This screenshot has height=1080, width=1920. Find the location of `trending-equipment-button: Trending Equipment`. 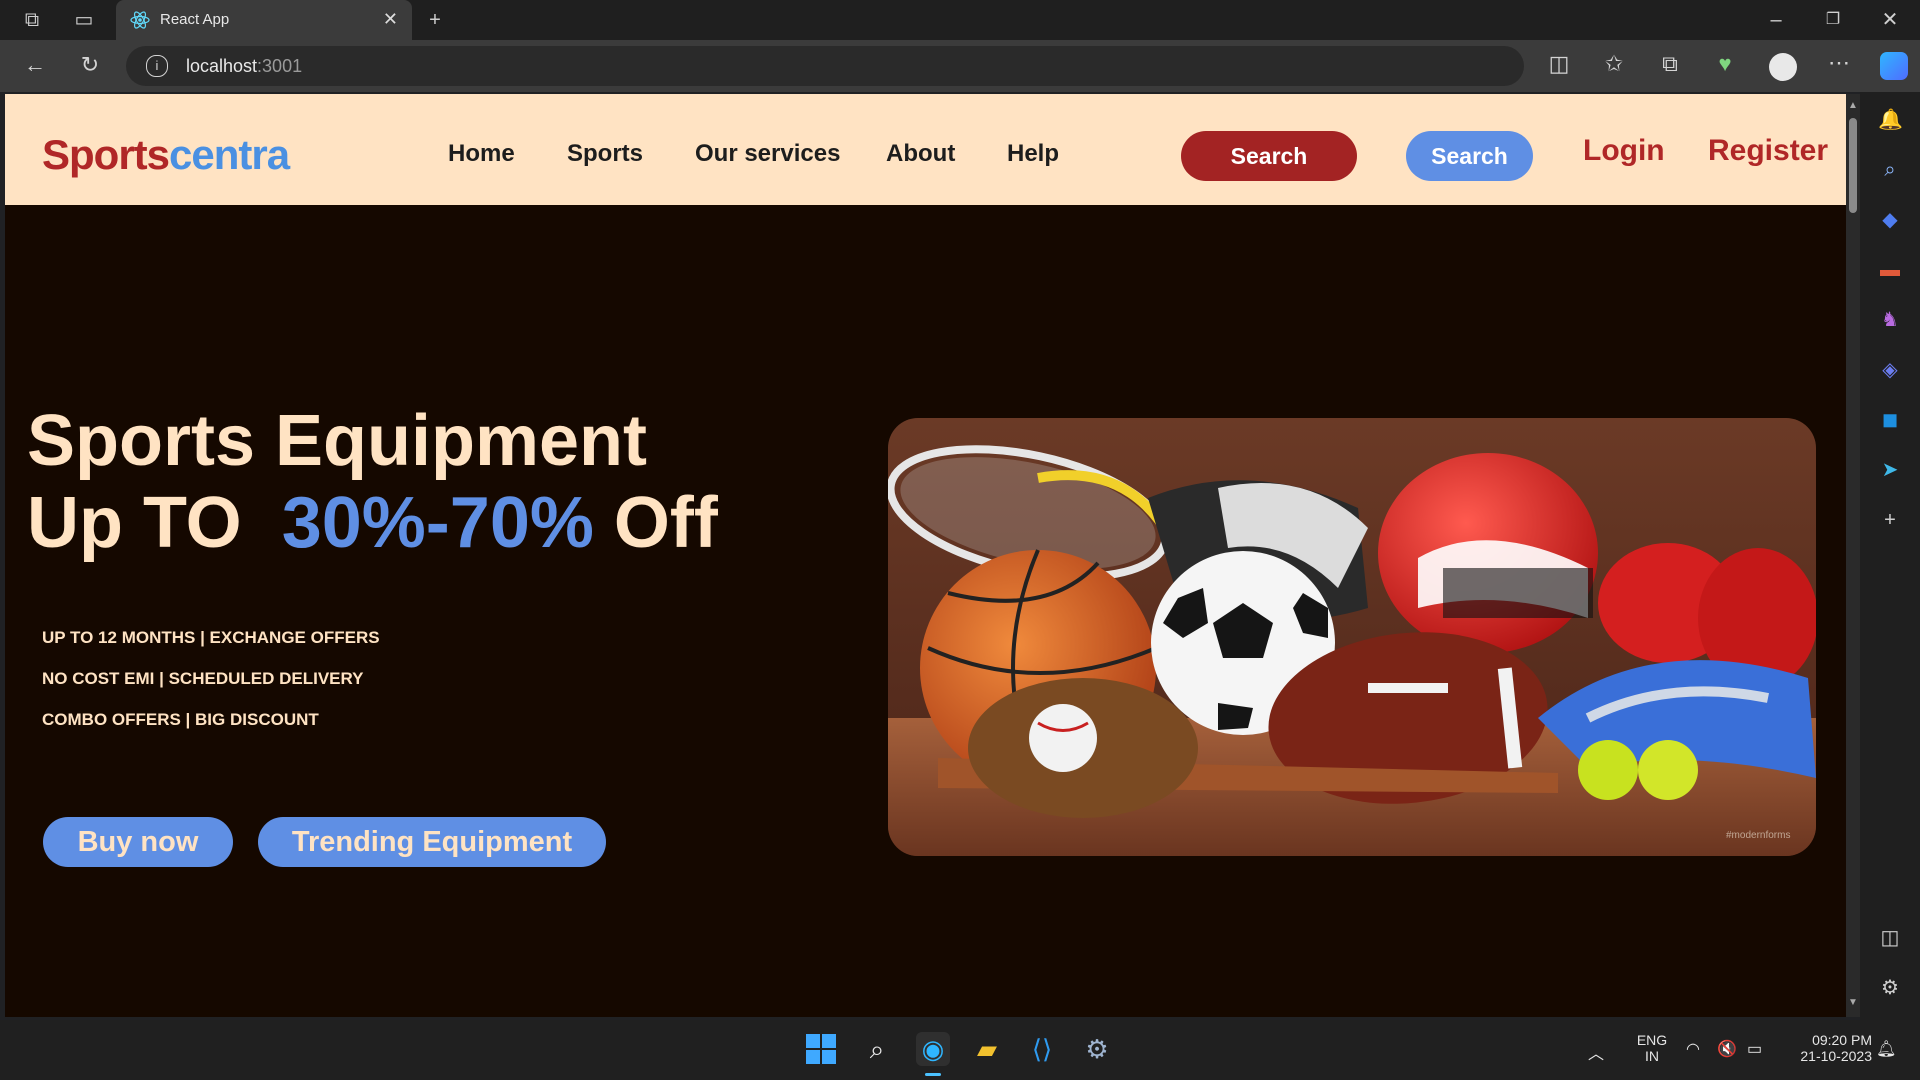

trending-equipment-button: Trending Equipment is located at coordinates (432, 842).